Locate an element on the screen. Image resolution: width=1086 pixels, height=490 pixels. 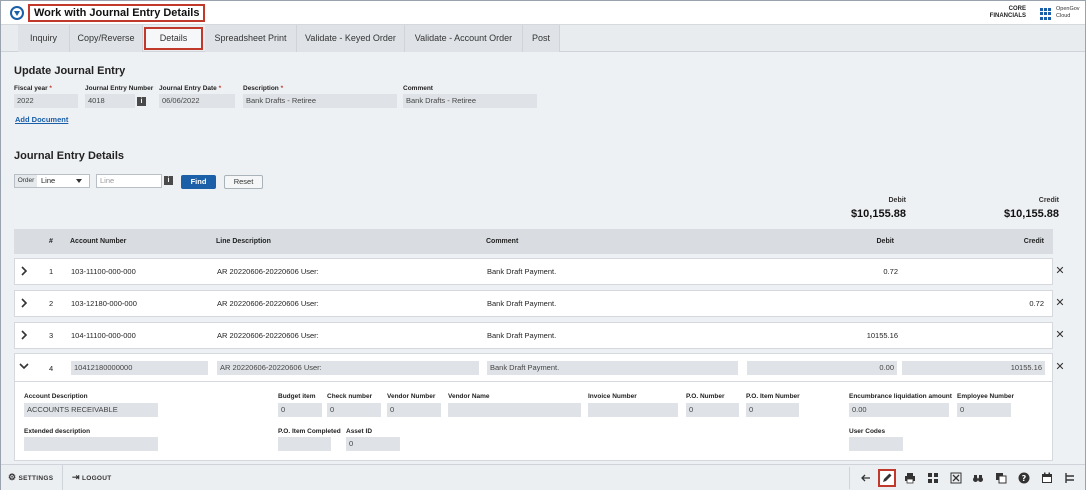
budget-item-field: 0 is located at coordinates (300, 410).